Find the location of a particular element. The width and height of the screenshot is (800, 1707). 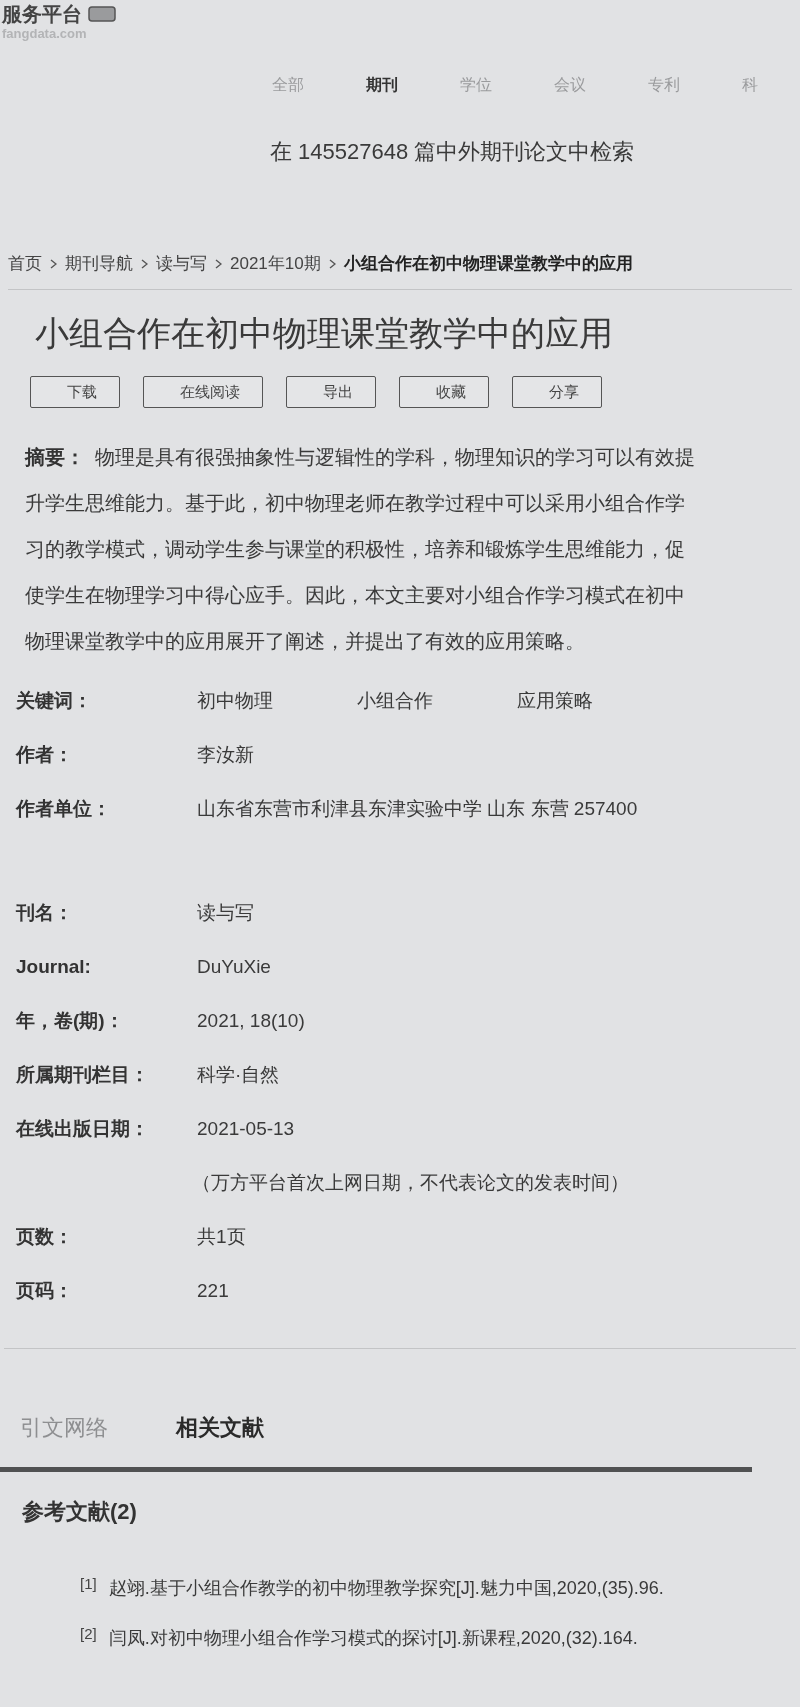

logo-text: 服务平台 is located at coordinates (42, 14).